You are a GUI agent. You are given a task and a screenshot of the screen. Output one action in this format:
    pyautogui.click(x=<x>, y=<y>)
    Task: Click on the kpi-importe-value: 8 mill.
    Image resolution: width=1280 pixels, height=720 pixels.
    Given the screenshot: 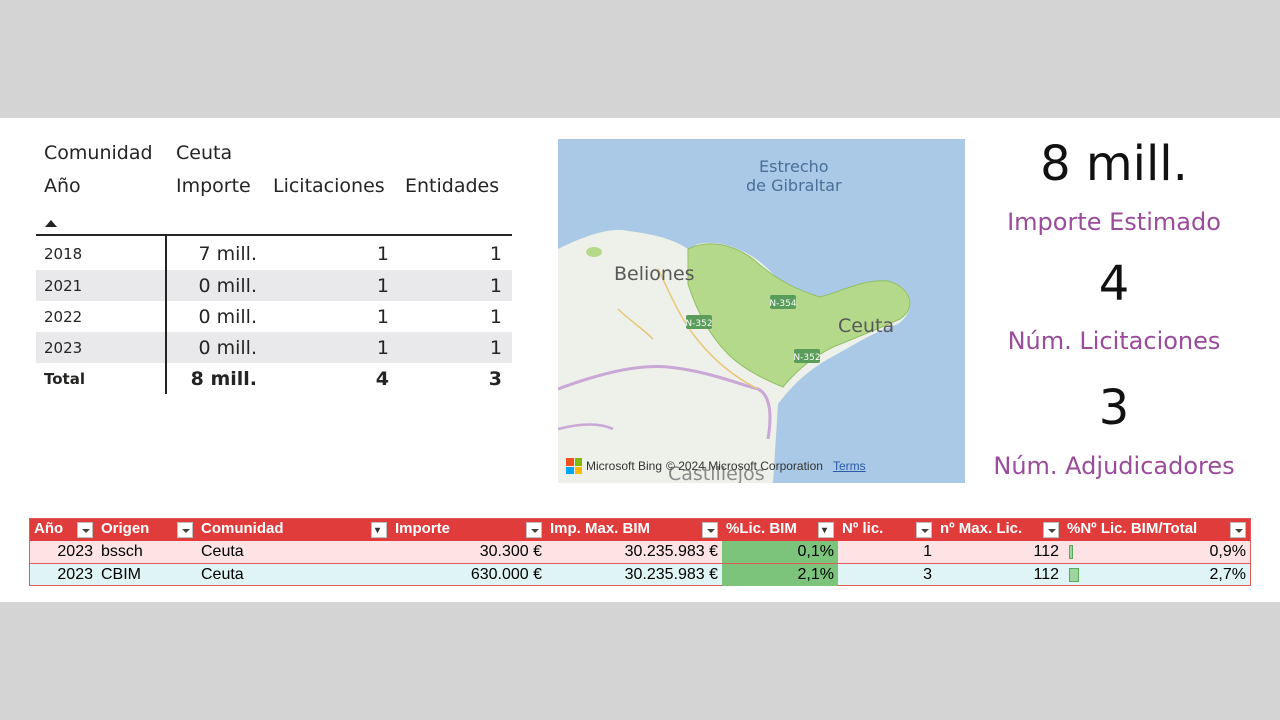 What is the action you would take?
    pyautogui.click(x=1114, y=164)
    